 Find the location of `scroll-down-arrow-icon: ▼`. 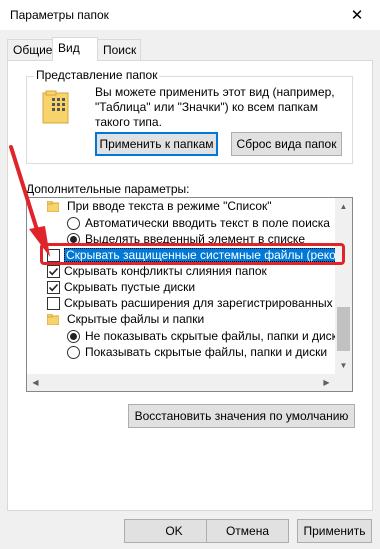

scroll-down-arrow-icon: ▼ is located at coordinates (343, 365).